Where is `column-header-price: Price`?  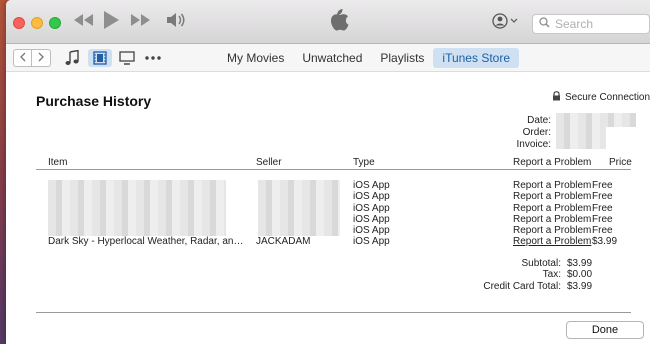 column-header-price: Price is located at coordinates (620, 162).